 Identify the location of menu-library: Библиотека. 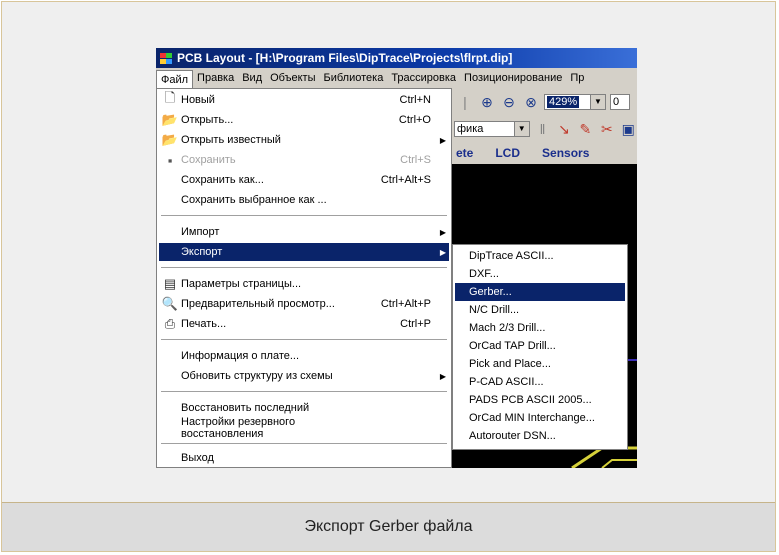
(354, 78).